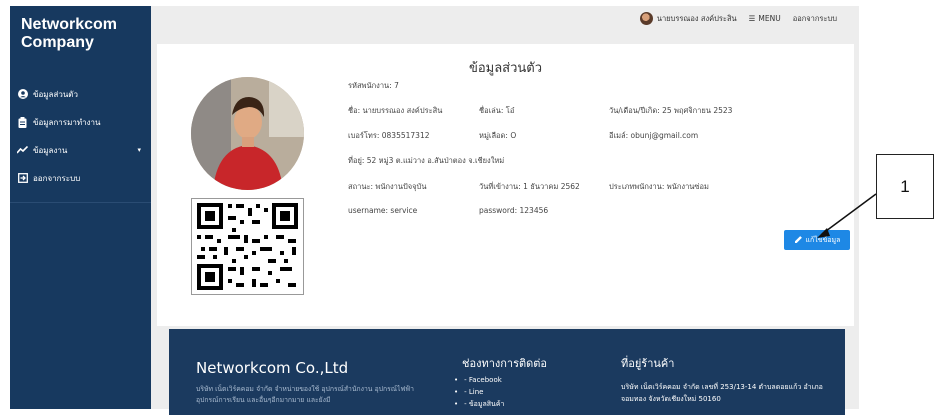 This screenshot has width=937, height=415. Describe the element at coordinates (505, 363) in the screenshot. I see `footer-contact-title: ช่องทางการติดต่อ` at that location.